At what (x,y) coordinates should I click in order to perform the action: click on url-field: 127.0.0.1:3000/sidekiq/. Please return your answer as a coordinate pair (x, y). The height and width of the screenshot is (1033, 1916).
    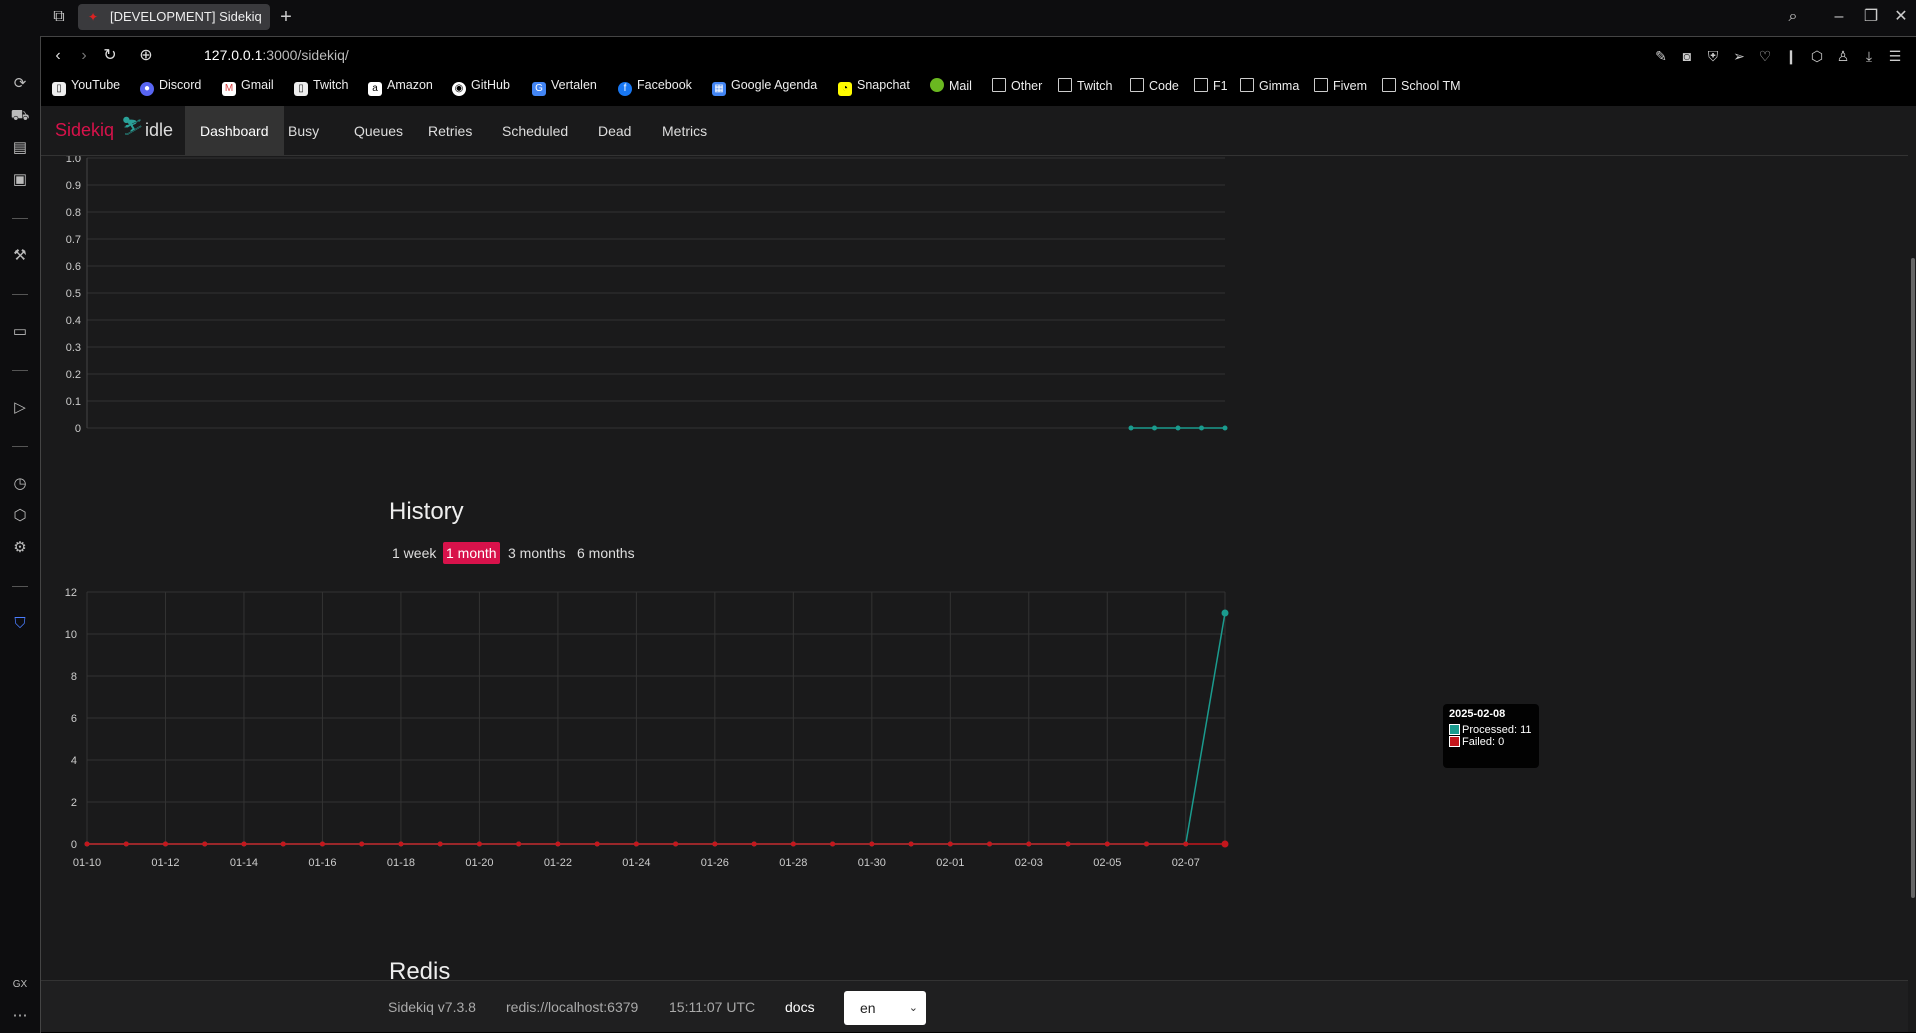
    Looking at the image, I should click on (276, 55).